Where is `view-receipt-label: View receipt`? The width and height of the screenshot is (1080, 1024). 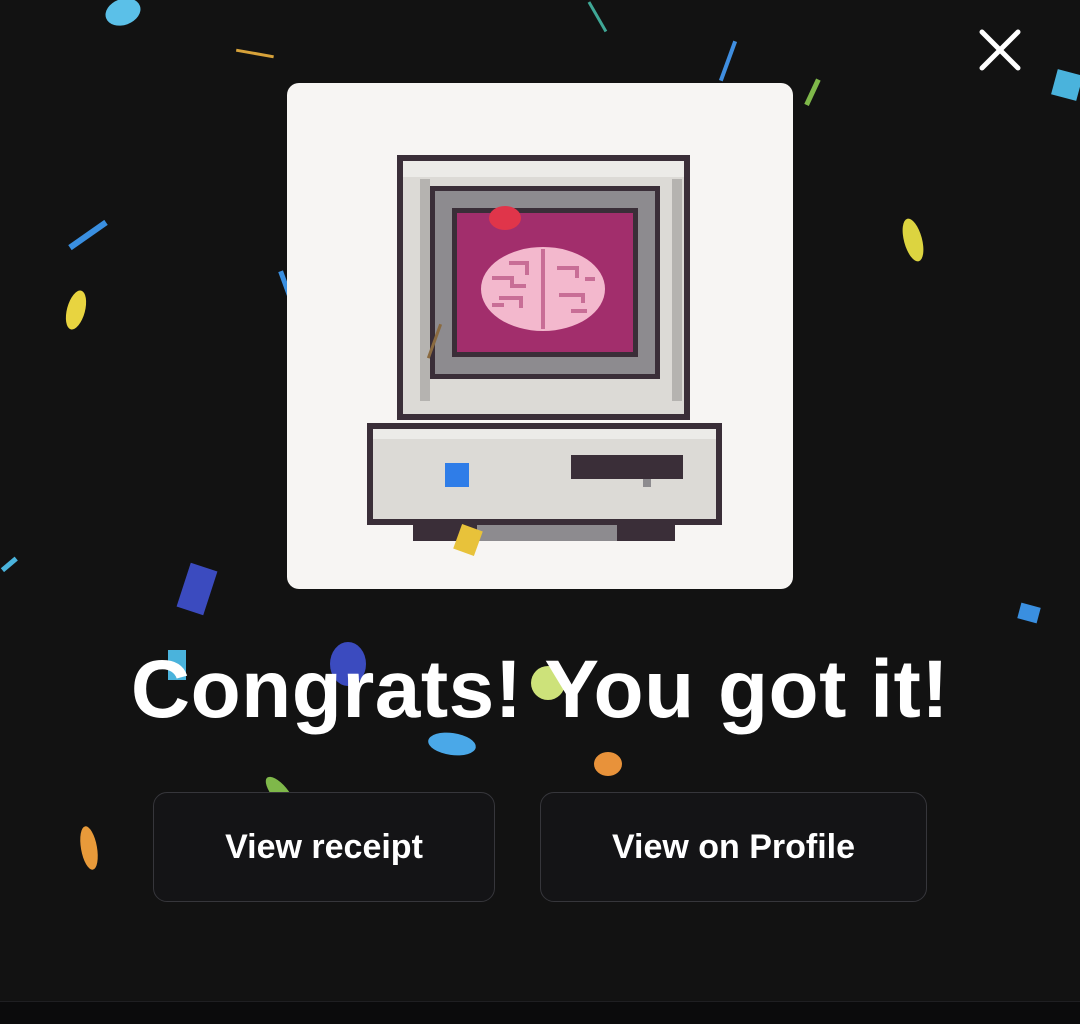 view-receipt-label: View receipt is located at coordinates (324, 846).